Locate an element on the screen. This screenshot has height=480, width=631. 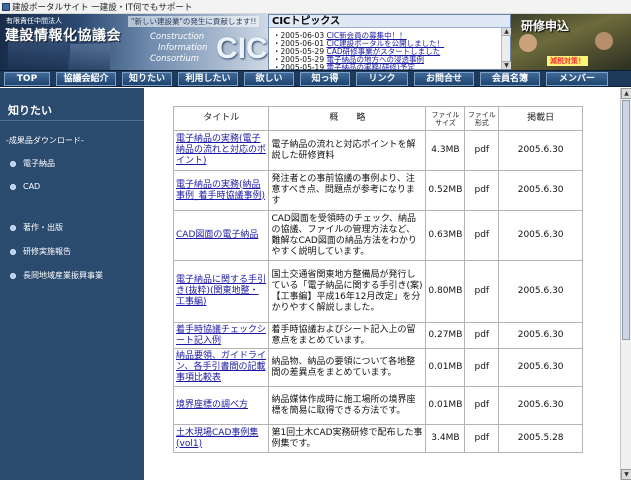
col-header-summary: 概 略 is located at coordinates (347, 118).